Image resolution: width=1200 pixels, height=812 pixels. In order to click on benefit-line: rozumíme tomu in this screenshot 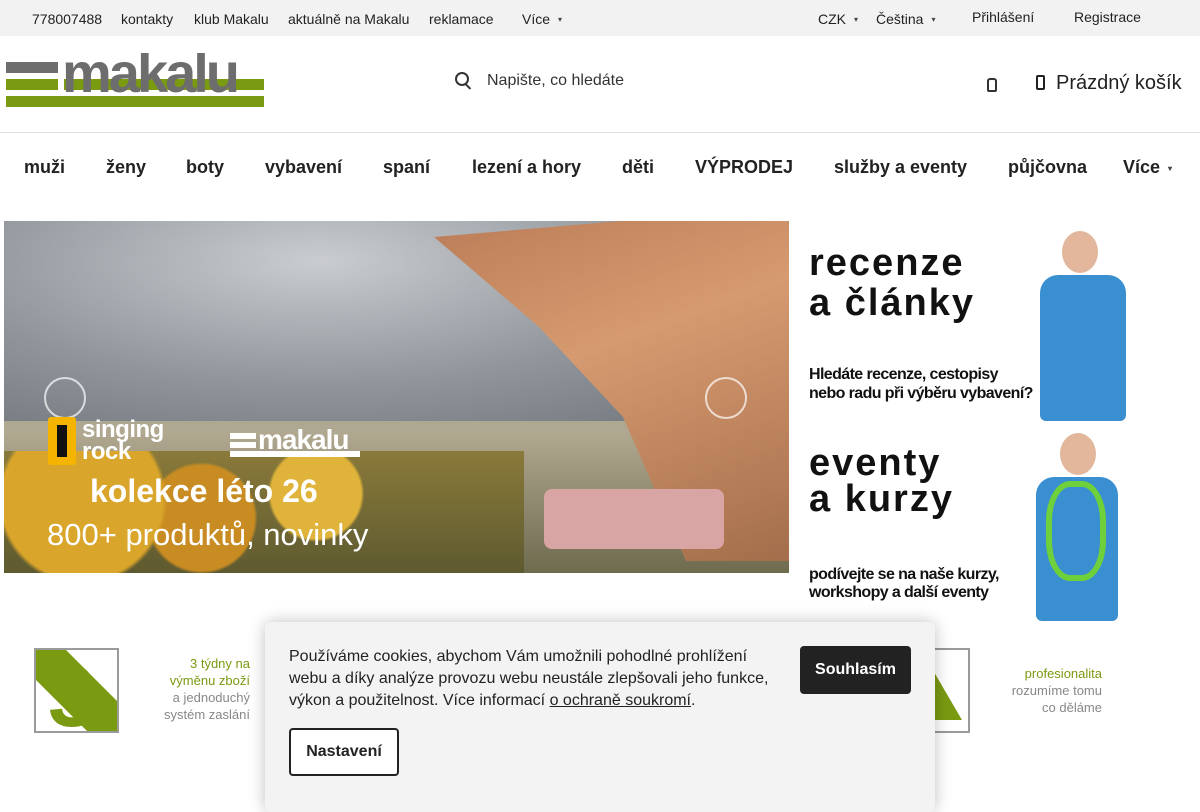, I will do `click(1056, 690)`.